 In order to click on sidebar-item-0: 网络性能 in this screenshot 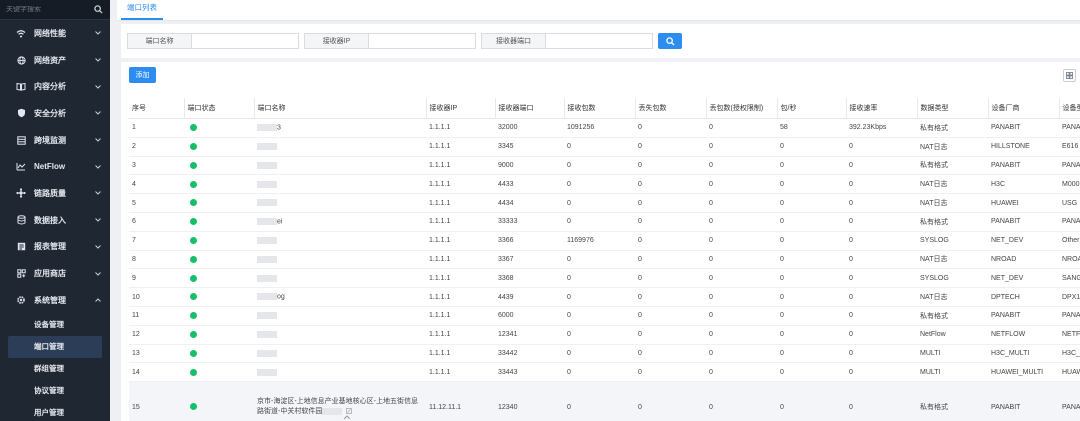, I will do `click(55, 33)`.